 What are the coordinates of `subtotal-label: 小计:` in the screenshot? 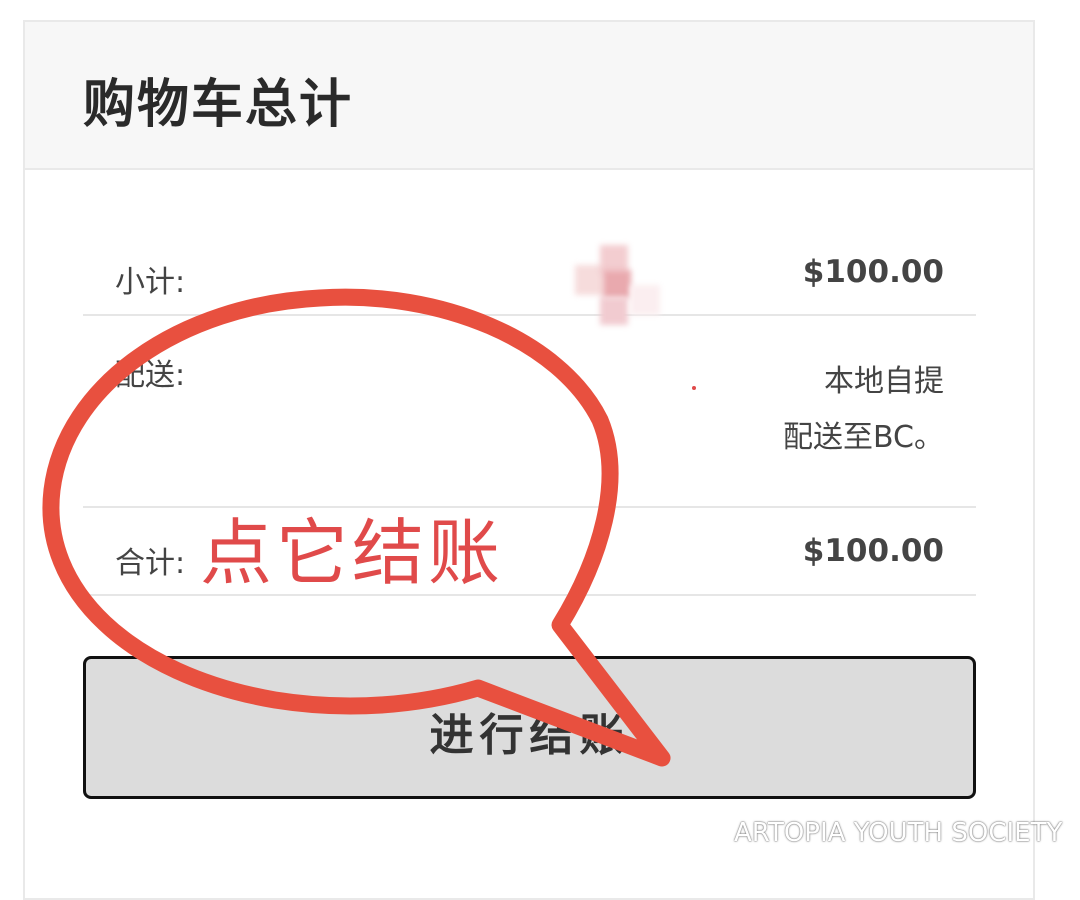 It's located at (150, 282).